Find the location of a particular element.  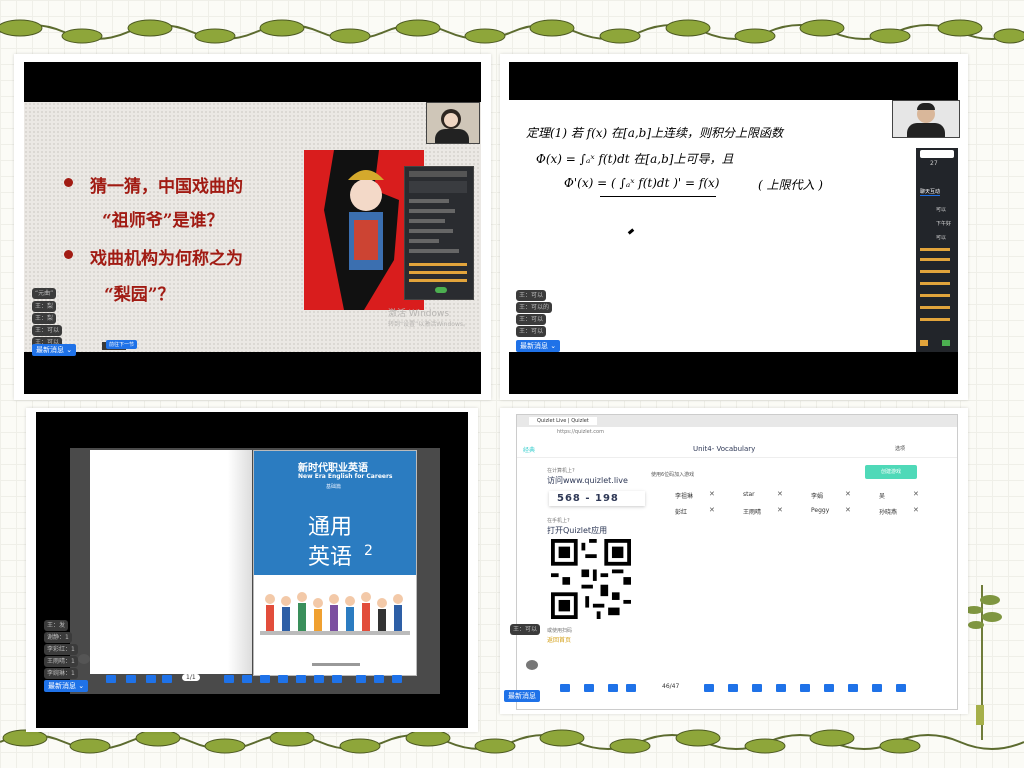

theorem-note: ( 上限代入 ) is located at coordinates (790, 185).